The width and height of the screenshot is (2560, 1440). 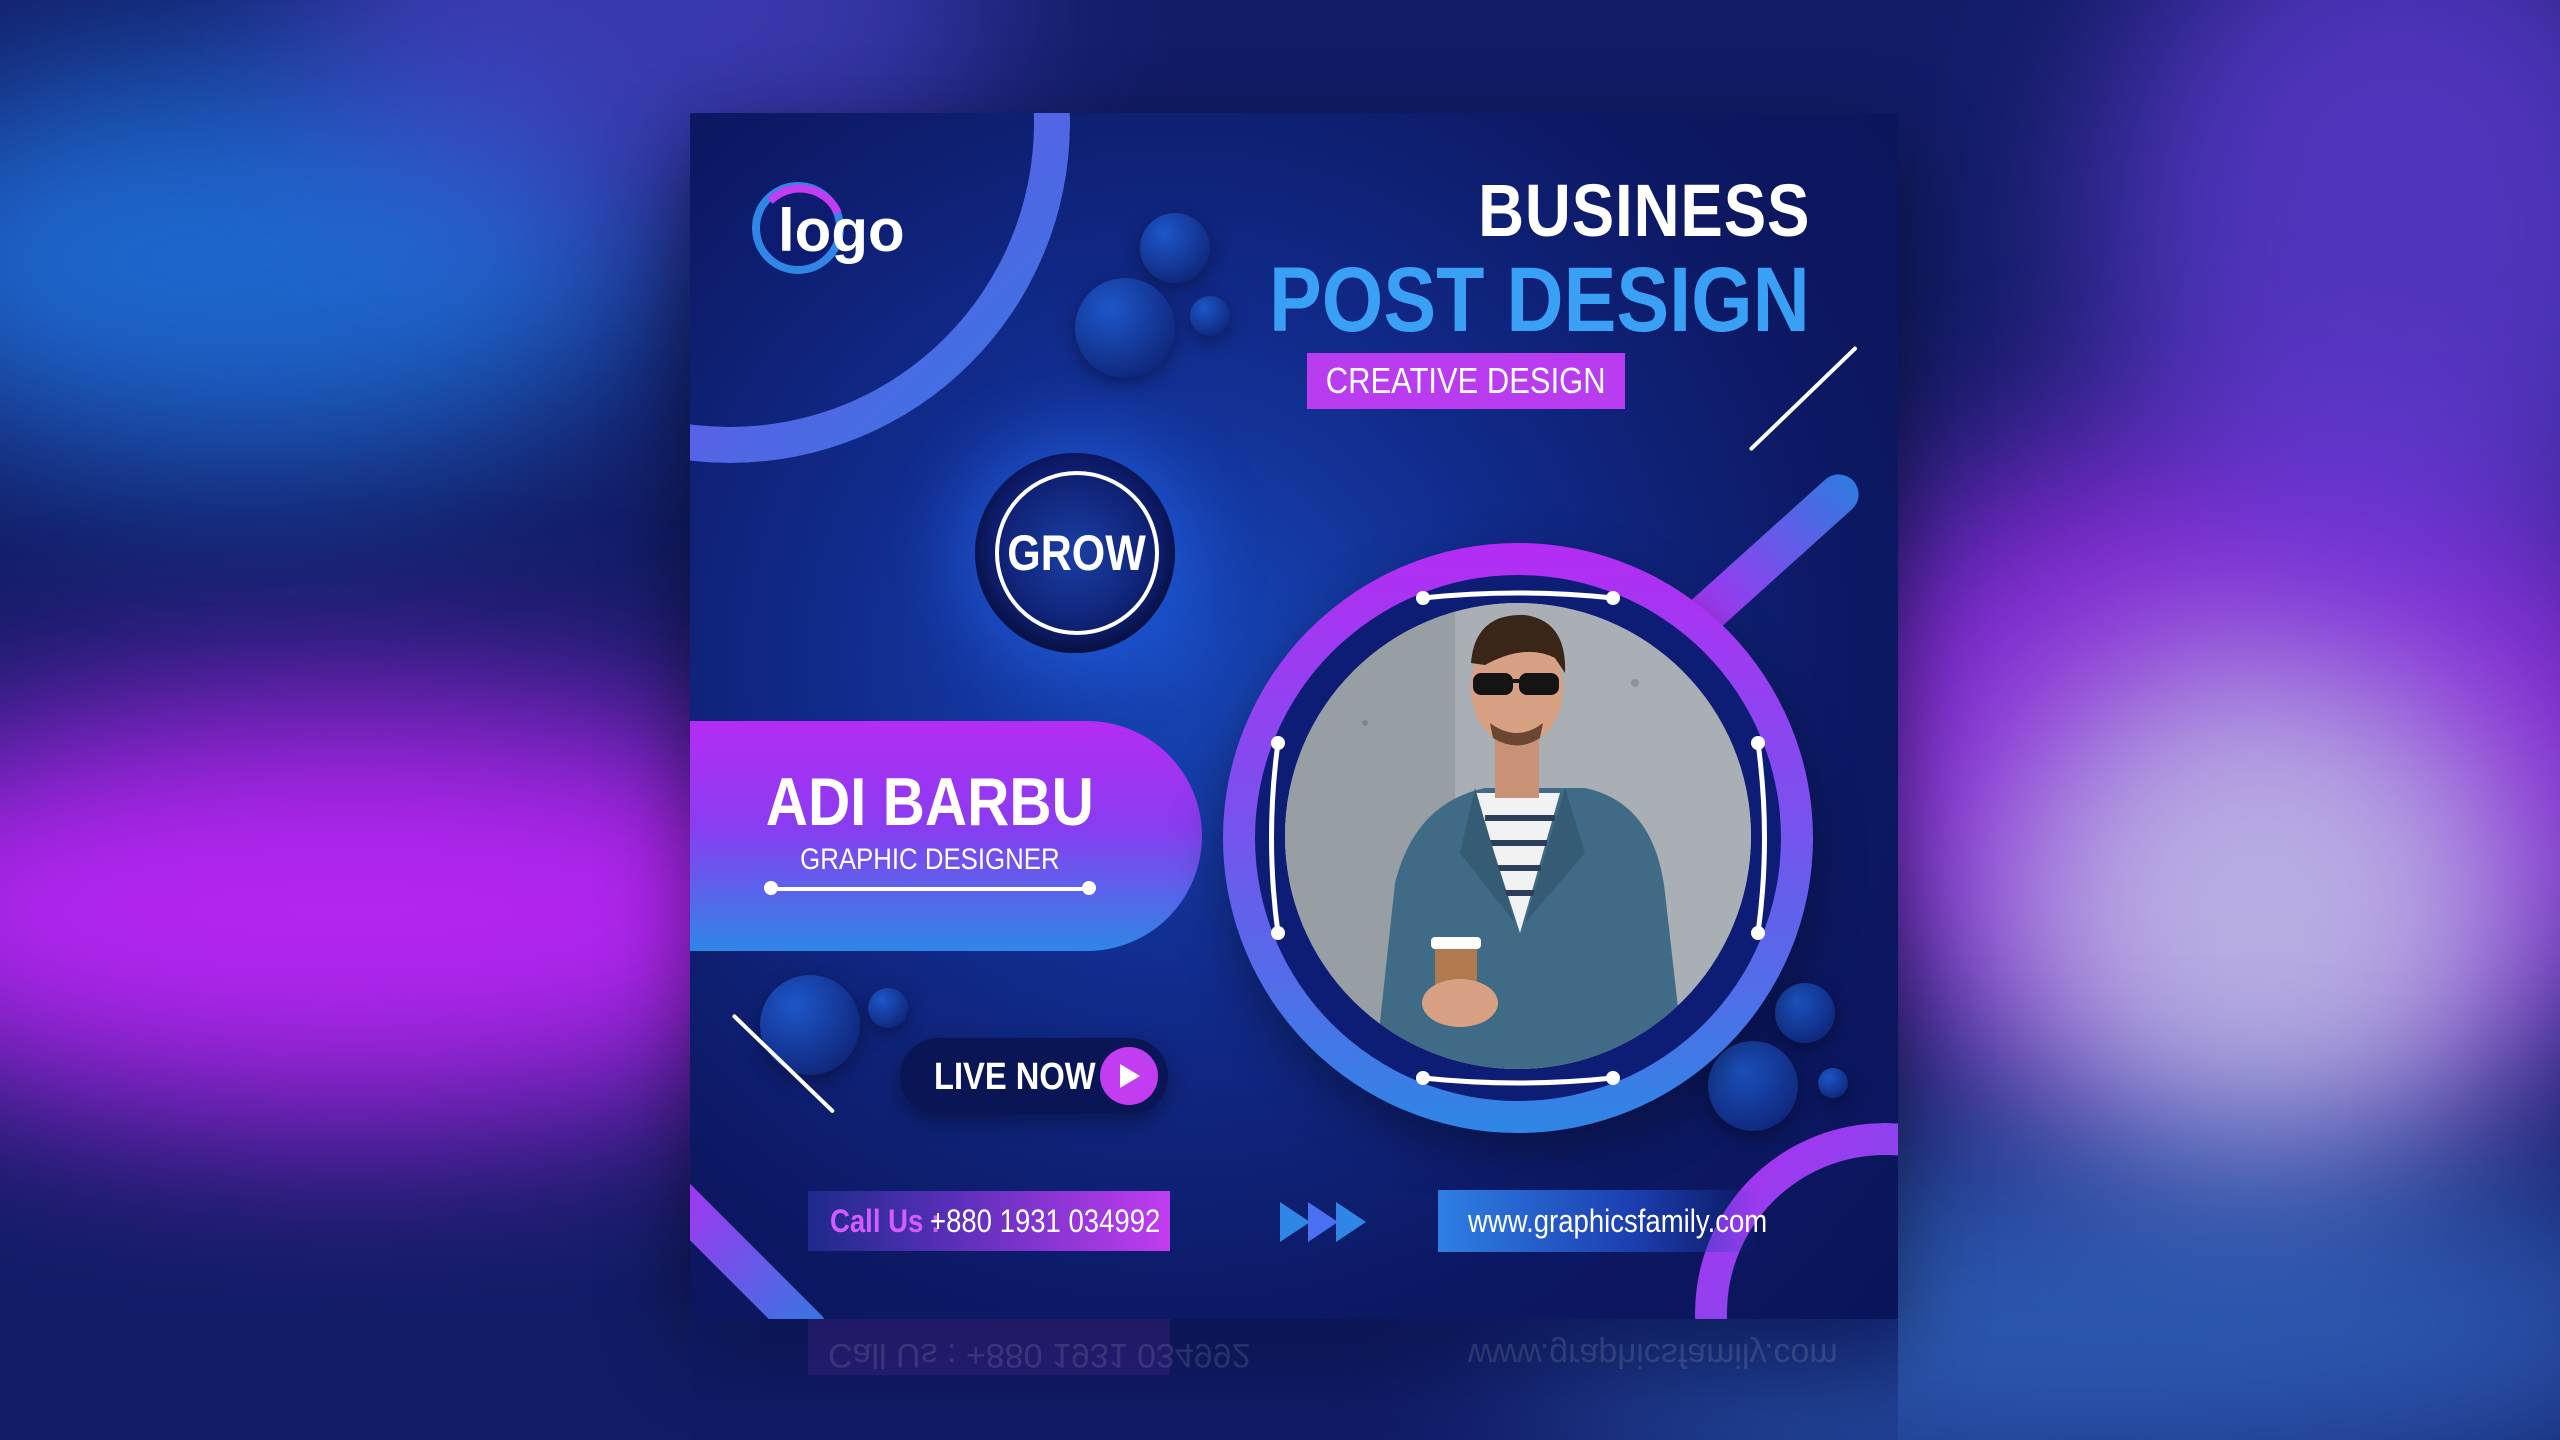 I want to click on live-now-label: LIVE NOW, so click(x=1015, y=1077).